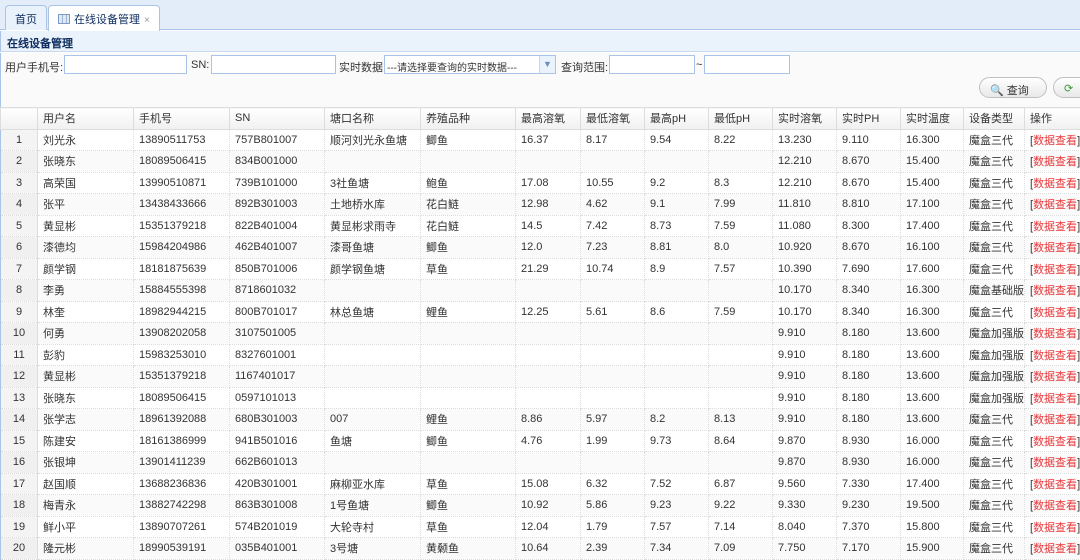 The height and width of the screenshot is (560, 1080). I want to click on column-header: 最高pH, so click(677, 119).